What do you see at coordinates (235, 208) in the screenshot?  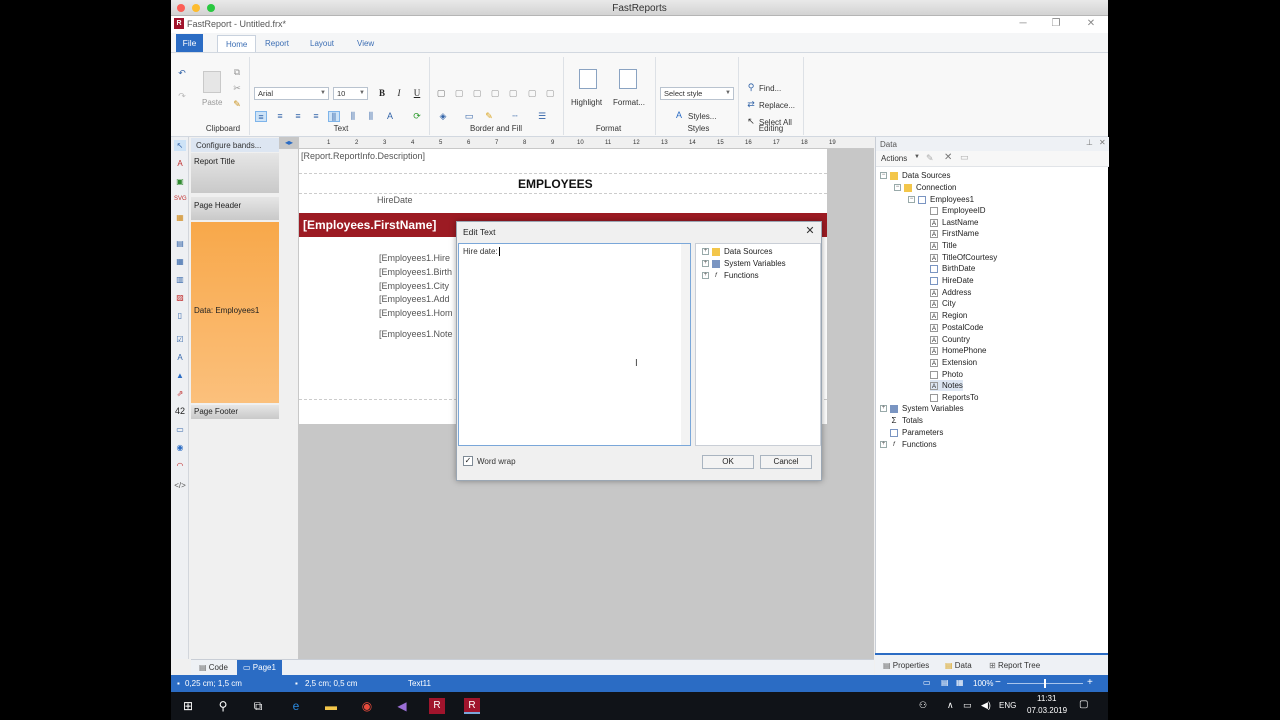 I see `band-page-header: Page Header` at bounding box center [235, 208].